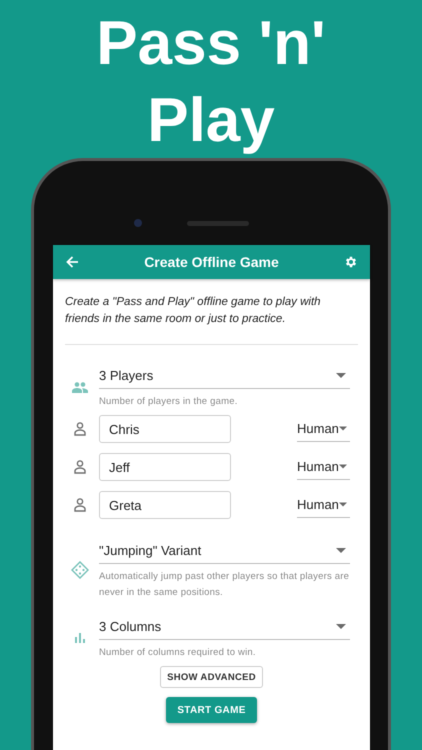  Describe the element at coordinates (165, 505) in the screenshot. I see `player-name-field: Greta` at that location.